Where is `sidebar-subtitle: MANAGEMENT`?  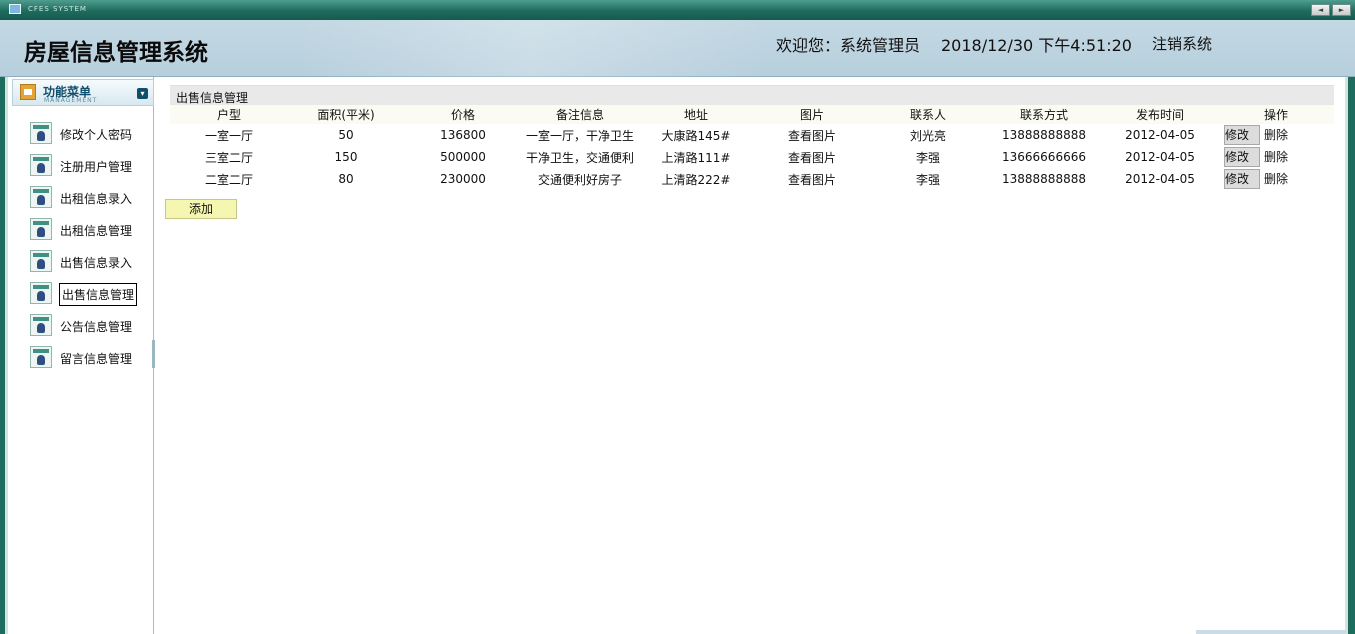
sidebar-subtitle: MANAGEMENT is located at coordinates (71, 100).